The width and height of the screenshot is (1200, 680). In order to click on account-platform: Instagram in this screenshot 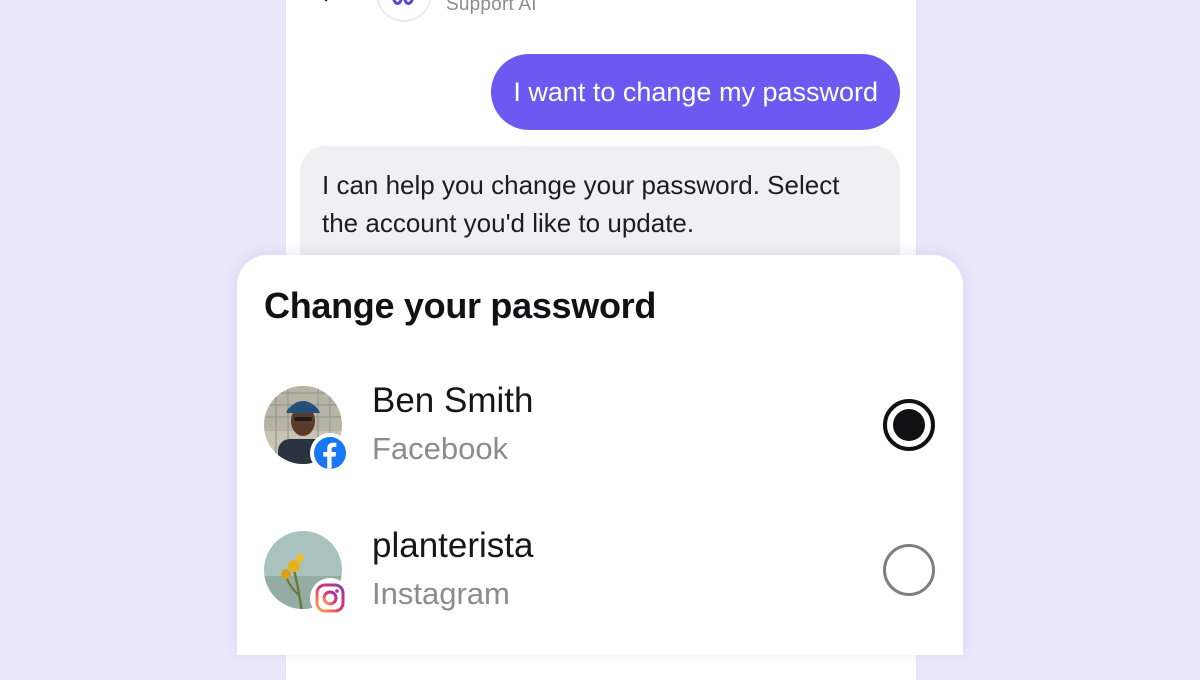, I will do `click(441, 593)`.